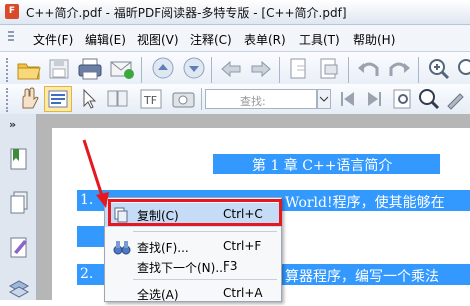 This screenshot has height=306, width=470. I want to click on menu-form: 表单(R), so click(265, 39).